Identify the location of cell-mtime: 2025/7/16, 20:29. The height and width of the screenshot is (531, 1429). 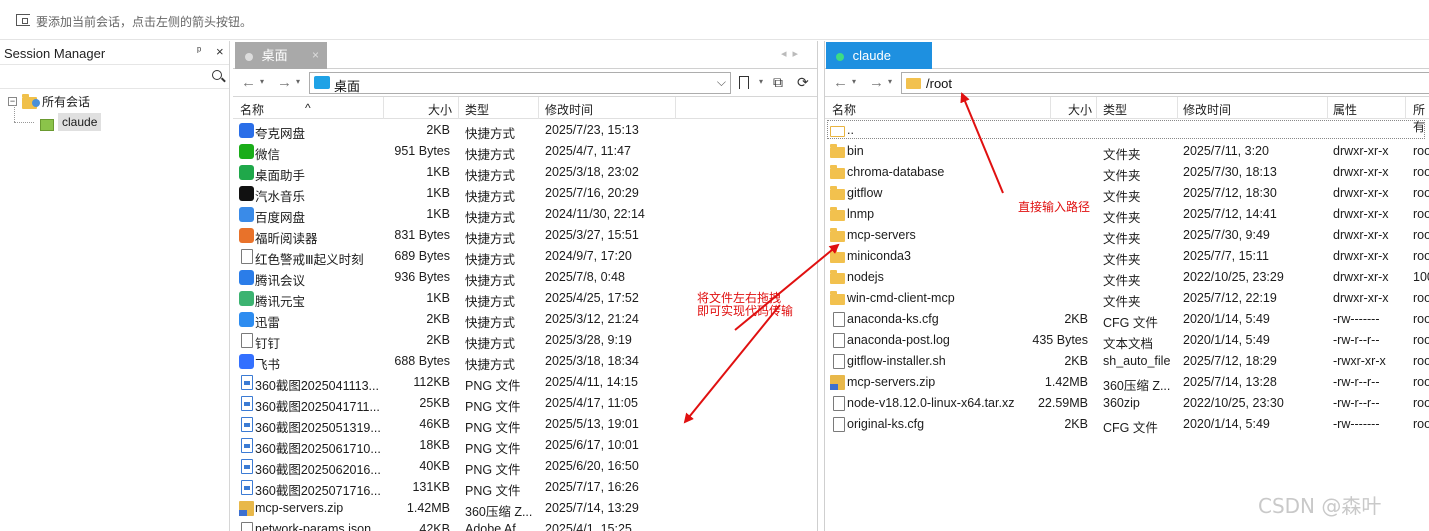
(592, 193).